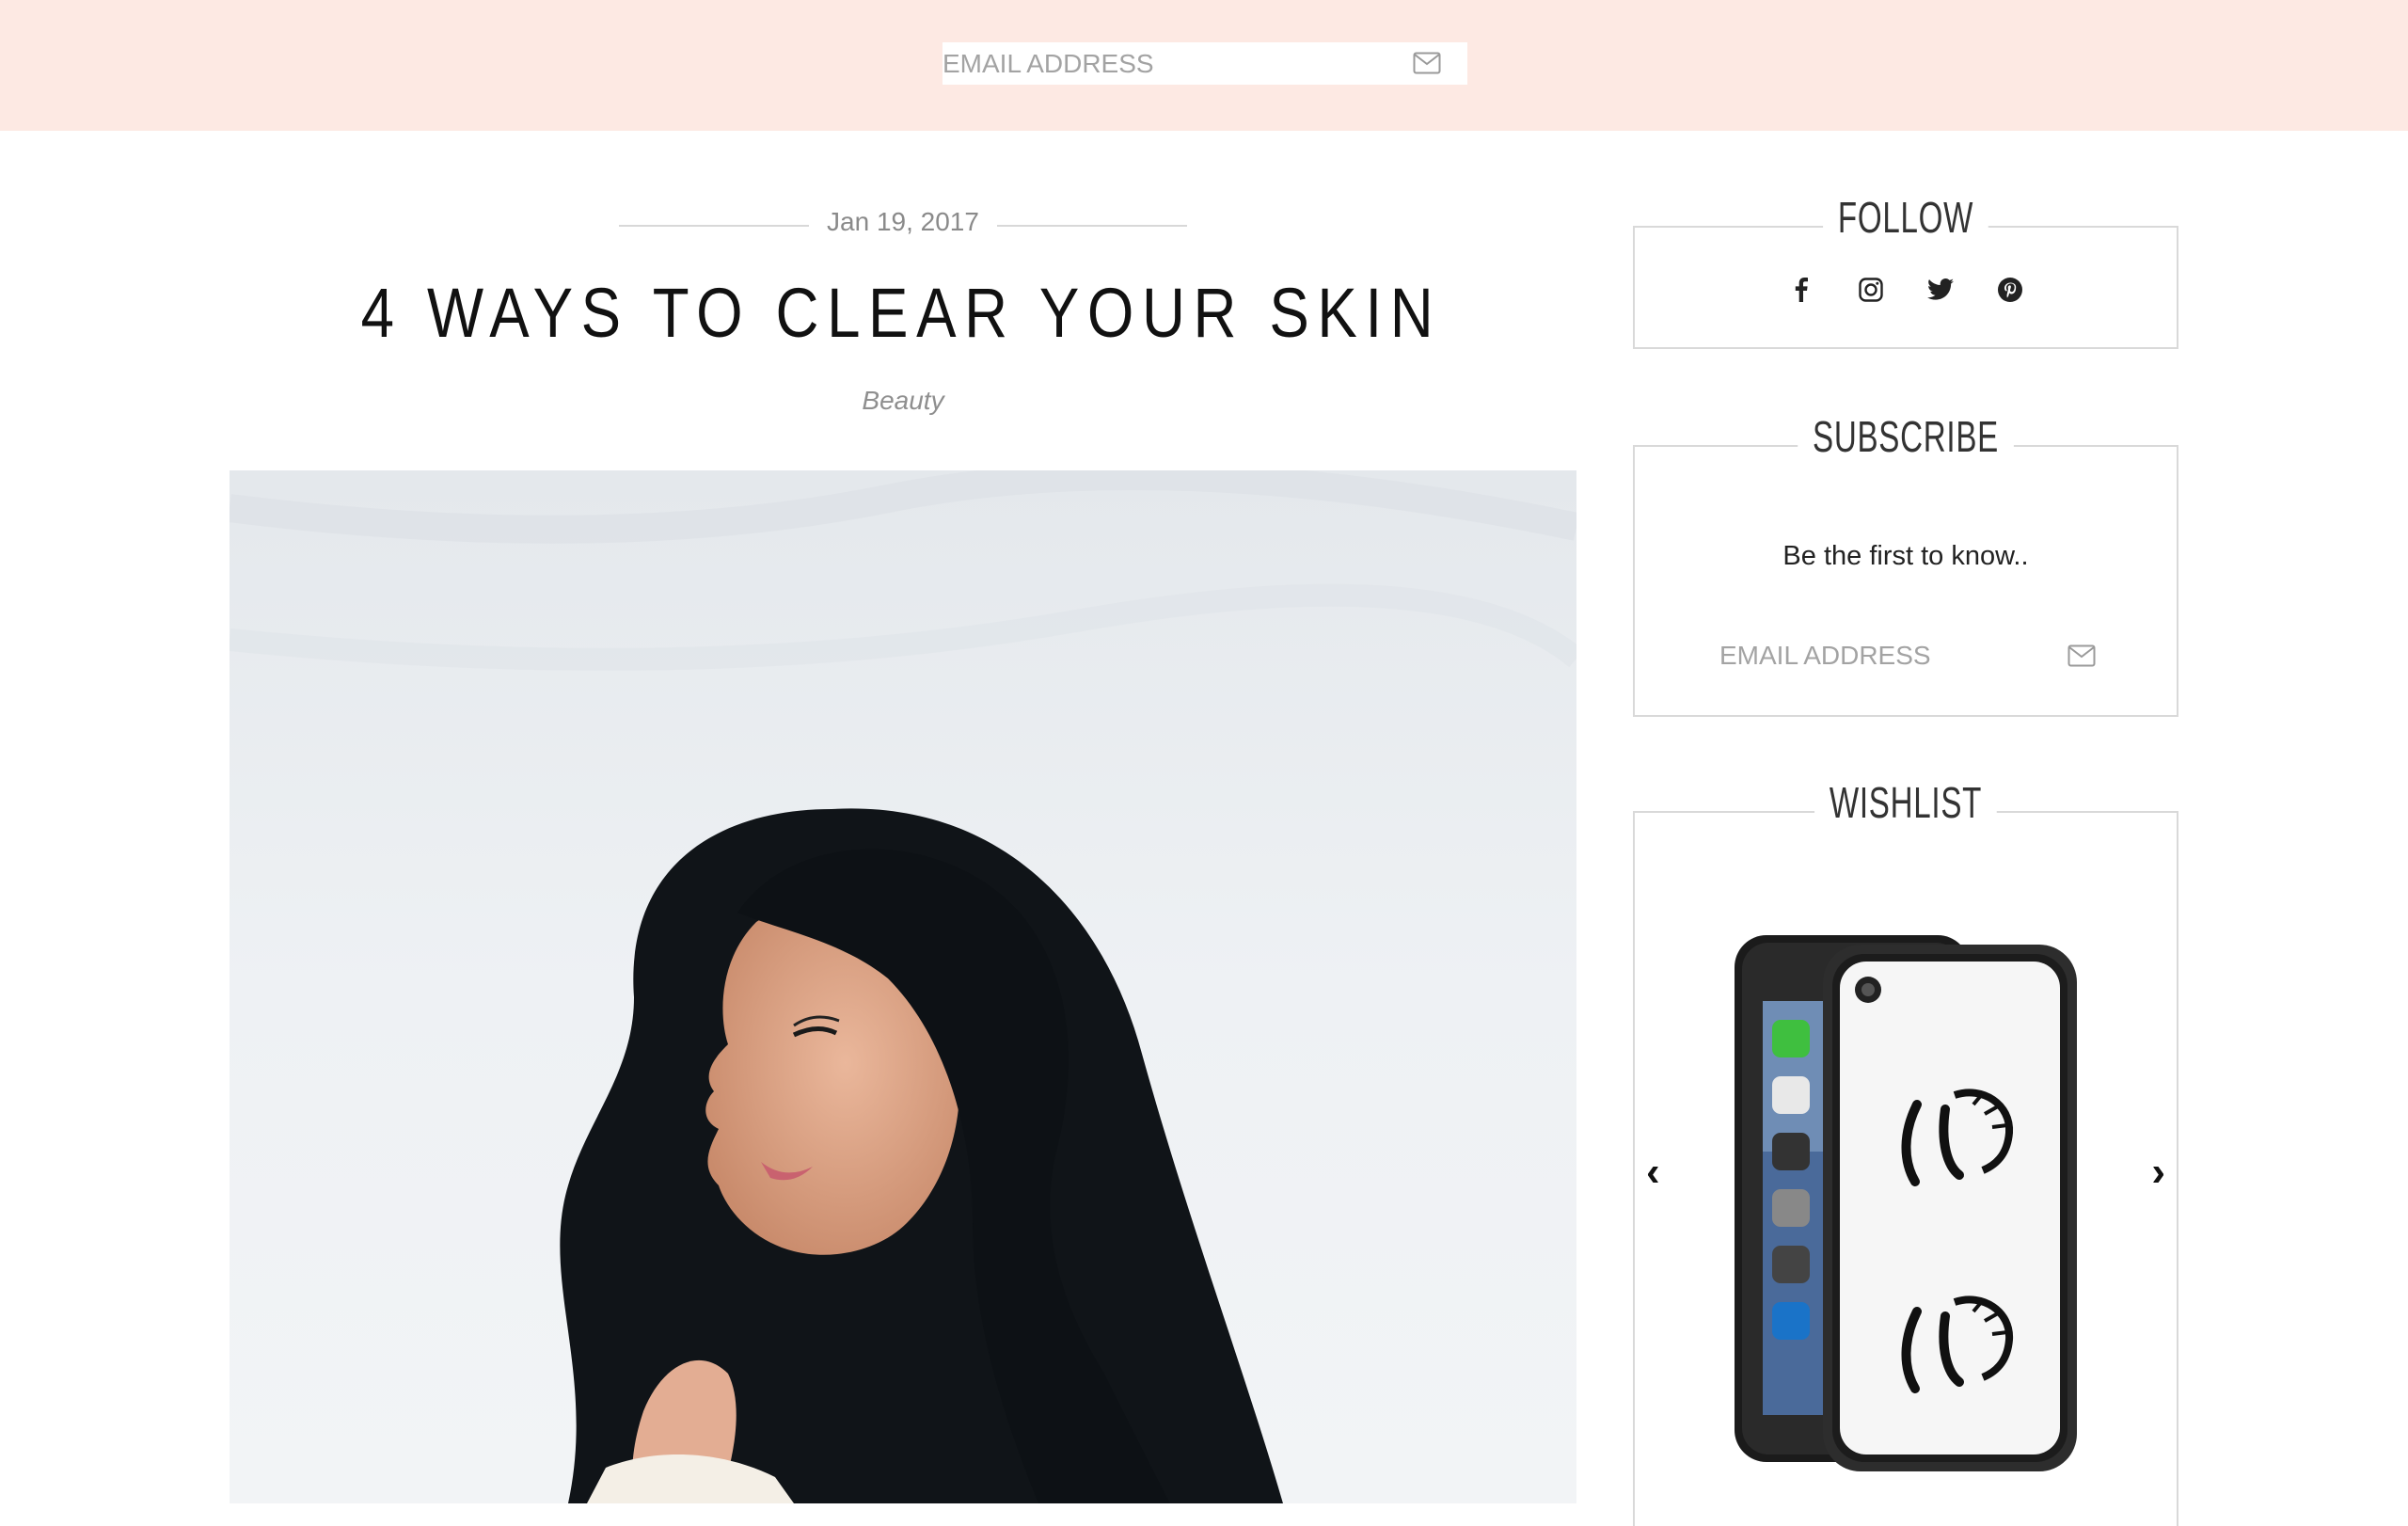 This screenshot has width=2408, height=1526. I want to click on divider, so click(1092, 226).